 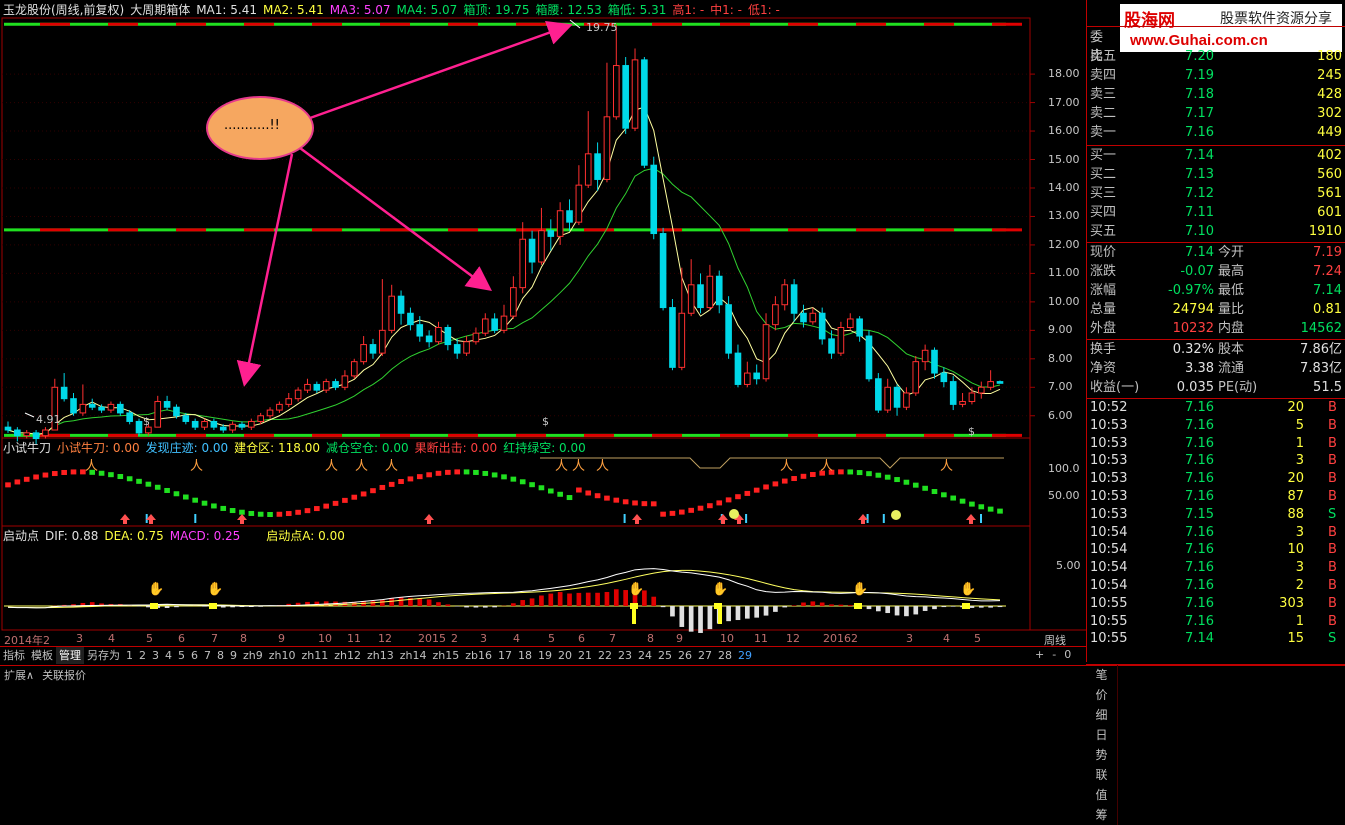 I want to click on indicator-tab: 29, so click(x=745, y=655).